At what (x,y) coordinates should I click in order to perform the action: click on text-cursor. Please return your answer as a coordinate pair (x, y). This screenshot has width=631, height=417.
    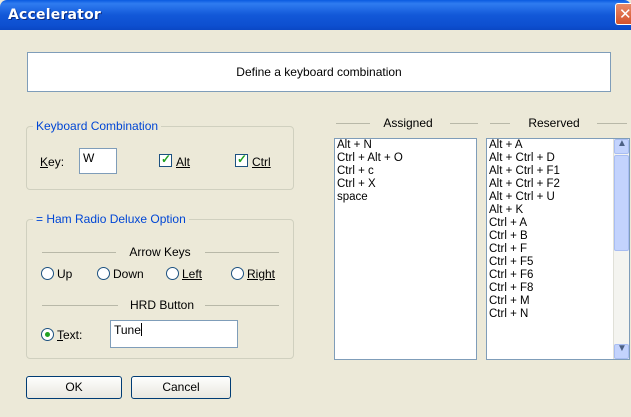
    Looking at the image, I should click on (141, 329).